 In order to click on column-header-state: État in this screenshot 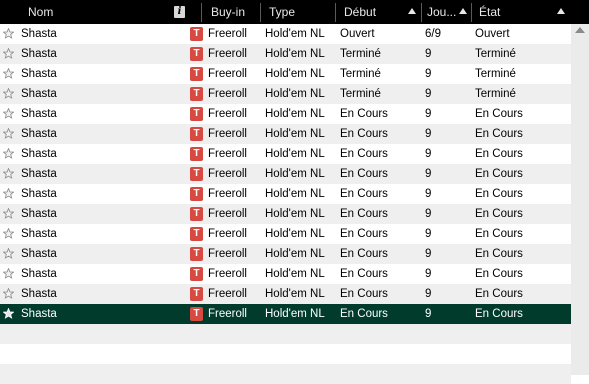, I will do `click(509, 12)`.